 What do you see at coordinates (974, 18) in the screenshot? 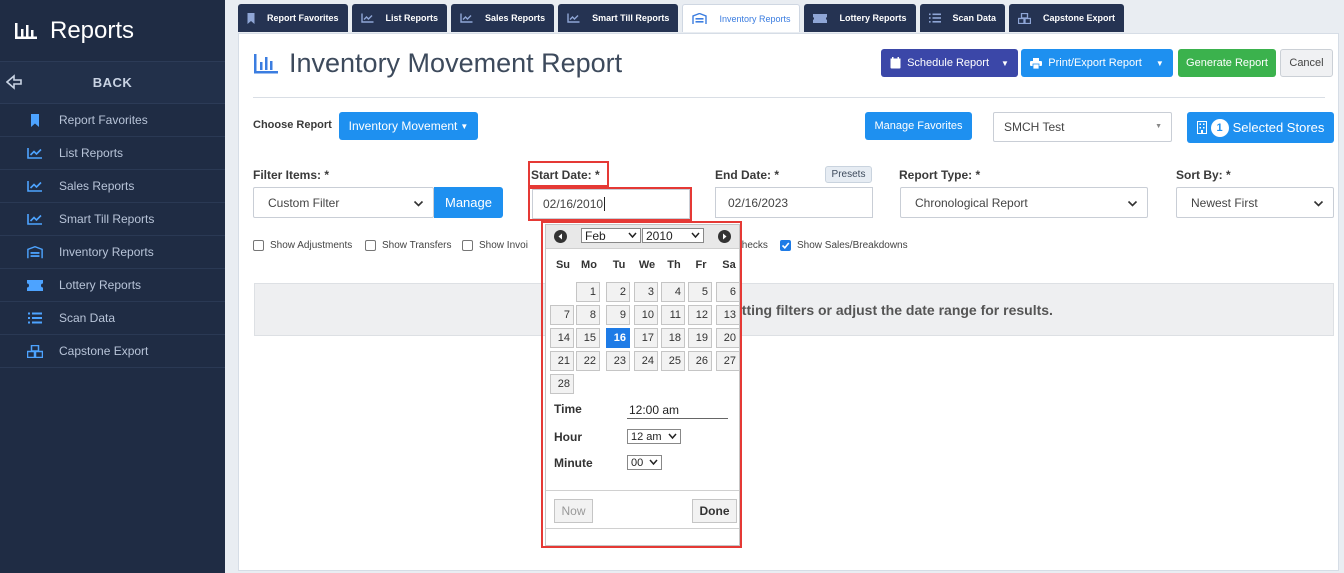
I see `tab-label: Scan Data` at bounding box center [974, 18].